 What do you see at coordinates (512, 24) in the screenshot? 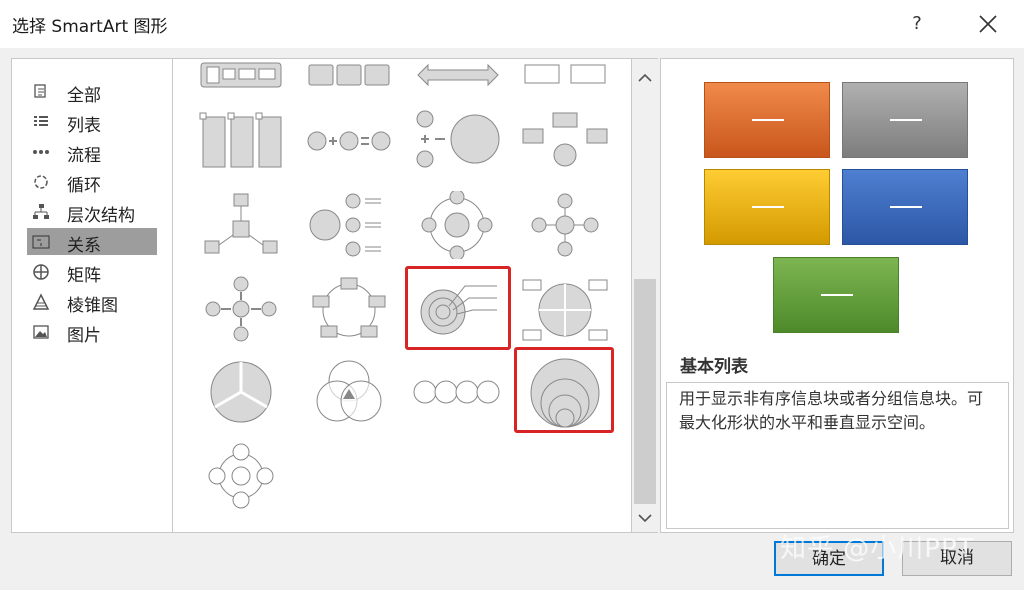
I see `title-bar: 选择 SmartArt 图形 ?` at bounding box center [512, 24].